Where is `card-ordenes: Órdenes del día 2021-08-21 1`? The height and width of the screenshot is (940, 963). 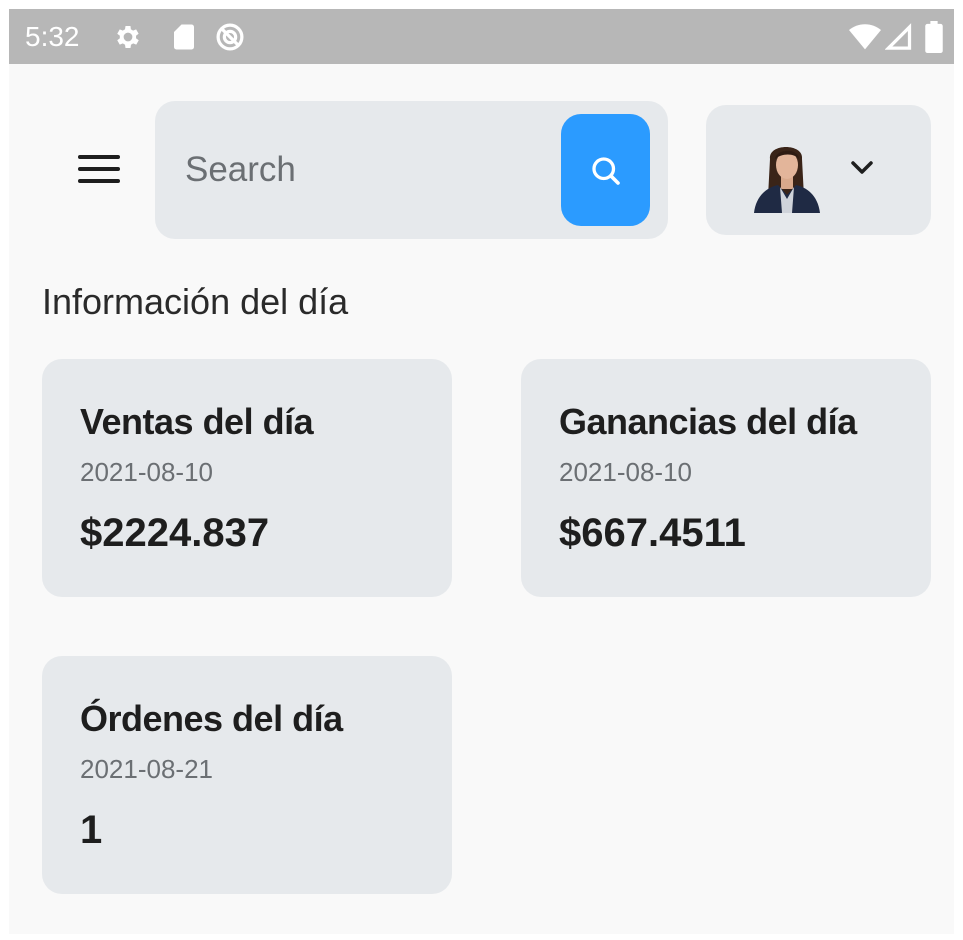
card-ordenes: Órdenes del día 2021-08-21 1 is located at coordinates (247, 775).